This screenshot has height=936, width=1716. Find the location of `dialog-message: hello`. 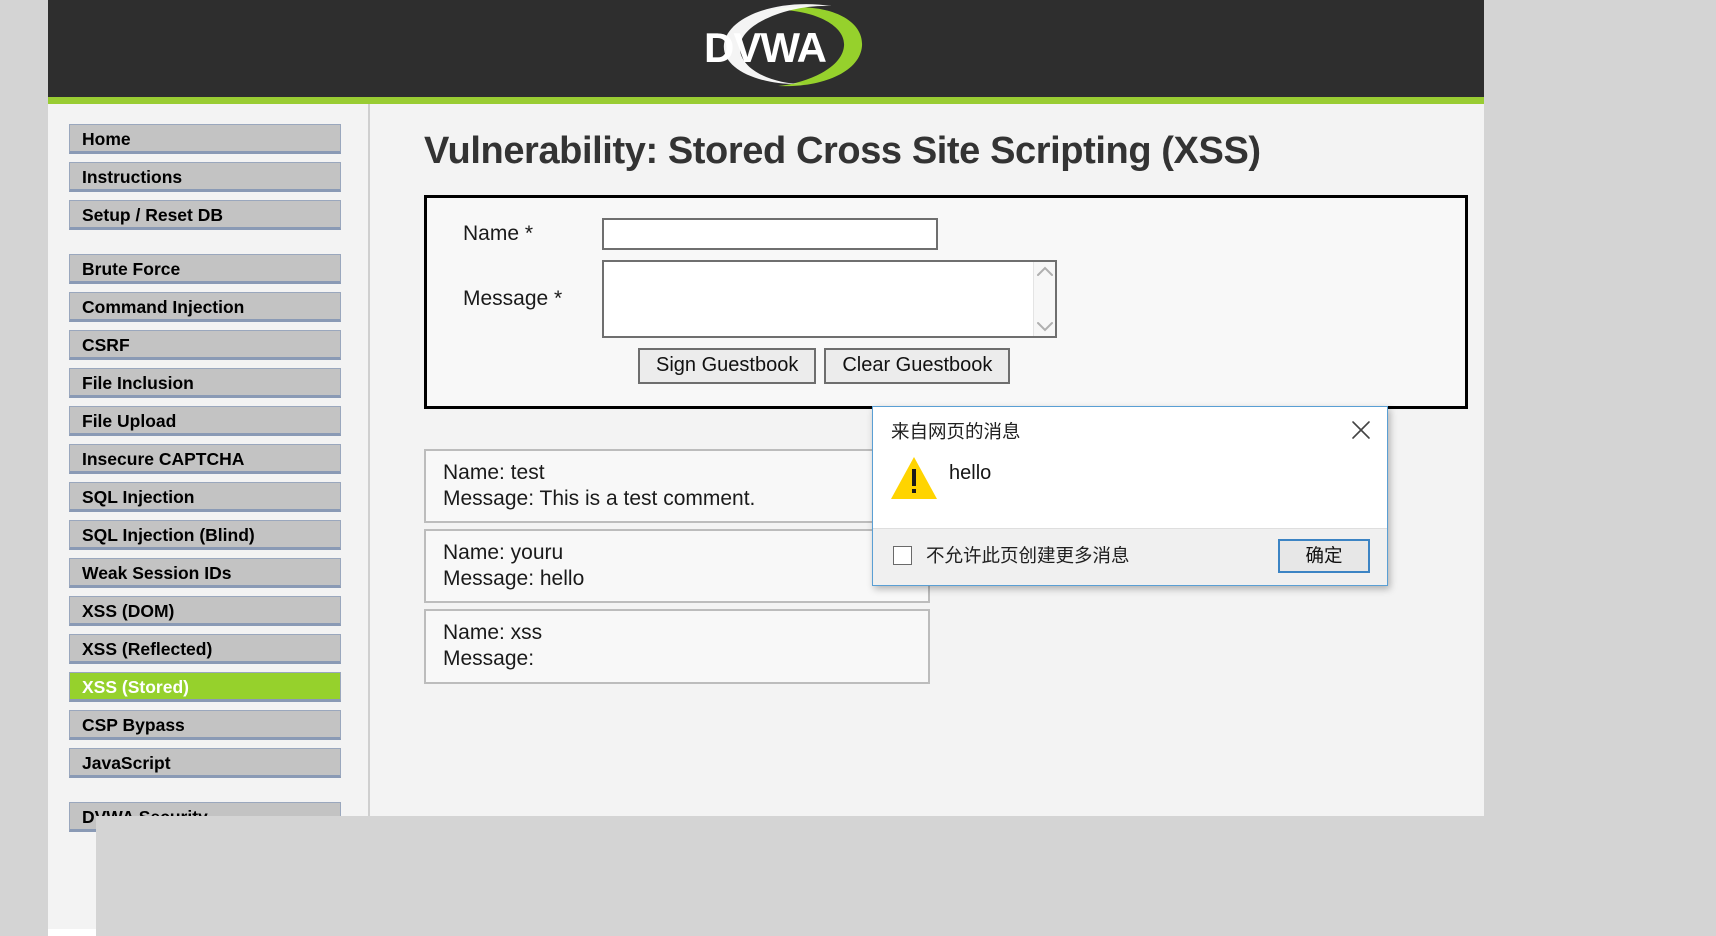

dialog-message: hello is located at coordinates (970, 473).